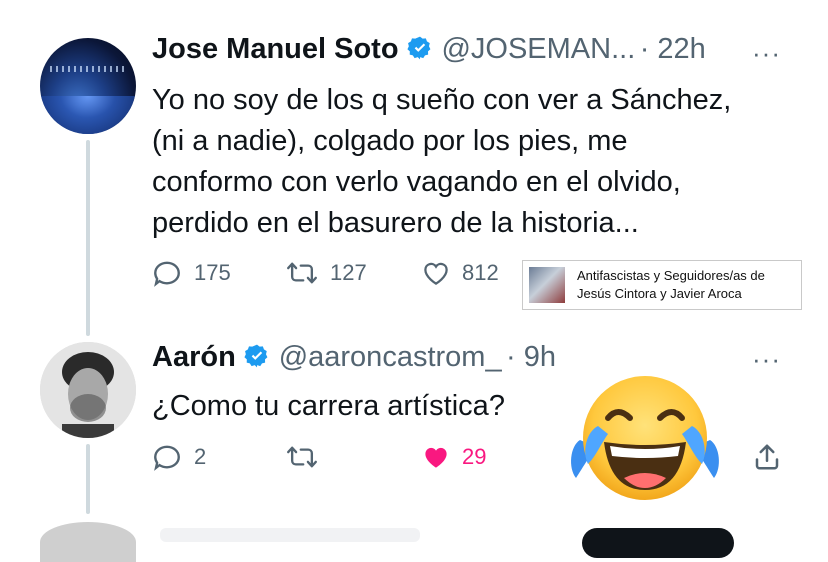  What do you see at coordinates (191, 273) in the screenshot?
I see `tweet1-reply-button: 175` at bounding box center [191, 273].